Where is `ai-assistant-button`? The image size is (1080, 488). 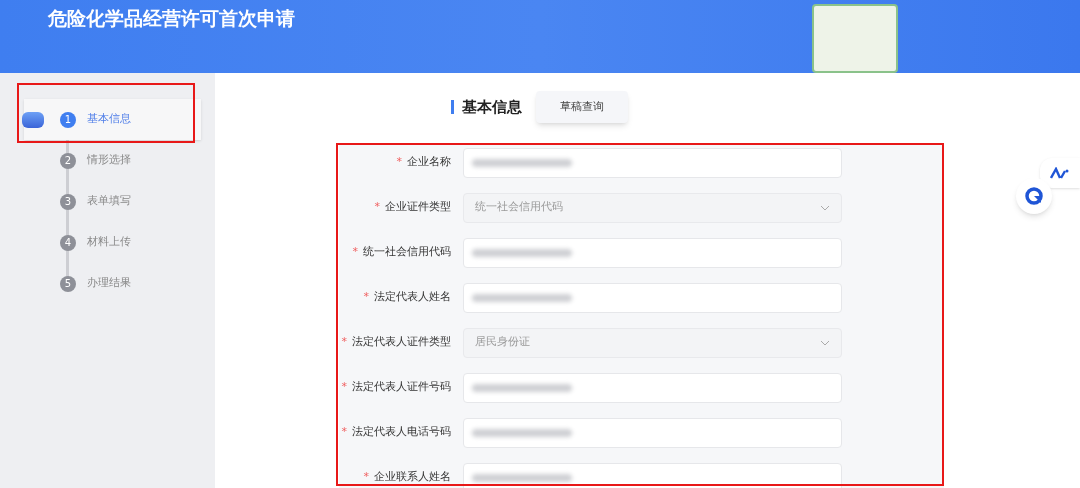
ai-assistant-button is located at coordinates (1060, 173).